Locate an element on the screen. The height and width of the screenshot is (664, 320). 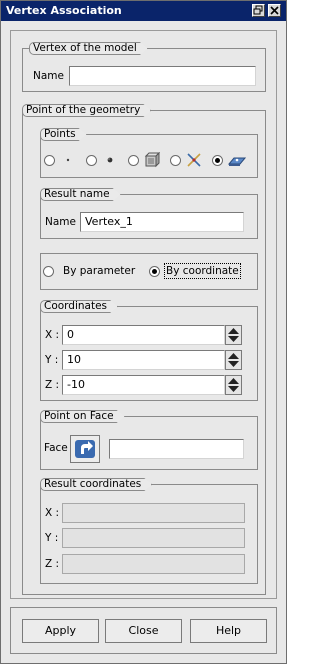
point-option-3-radio is located at coordinates (133, 160).